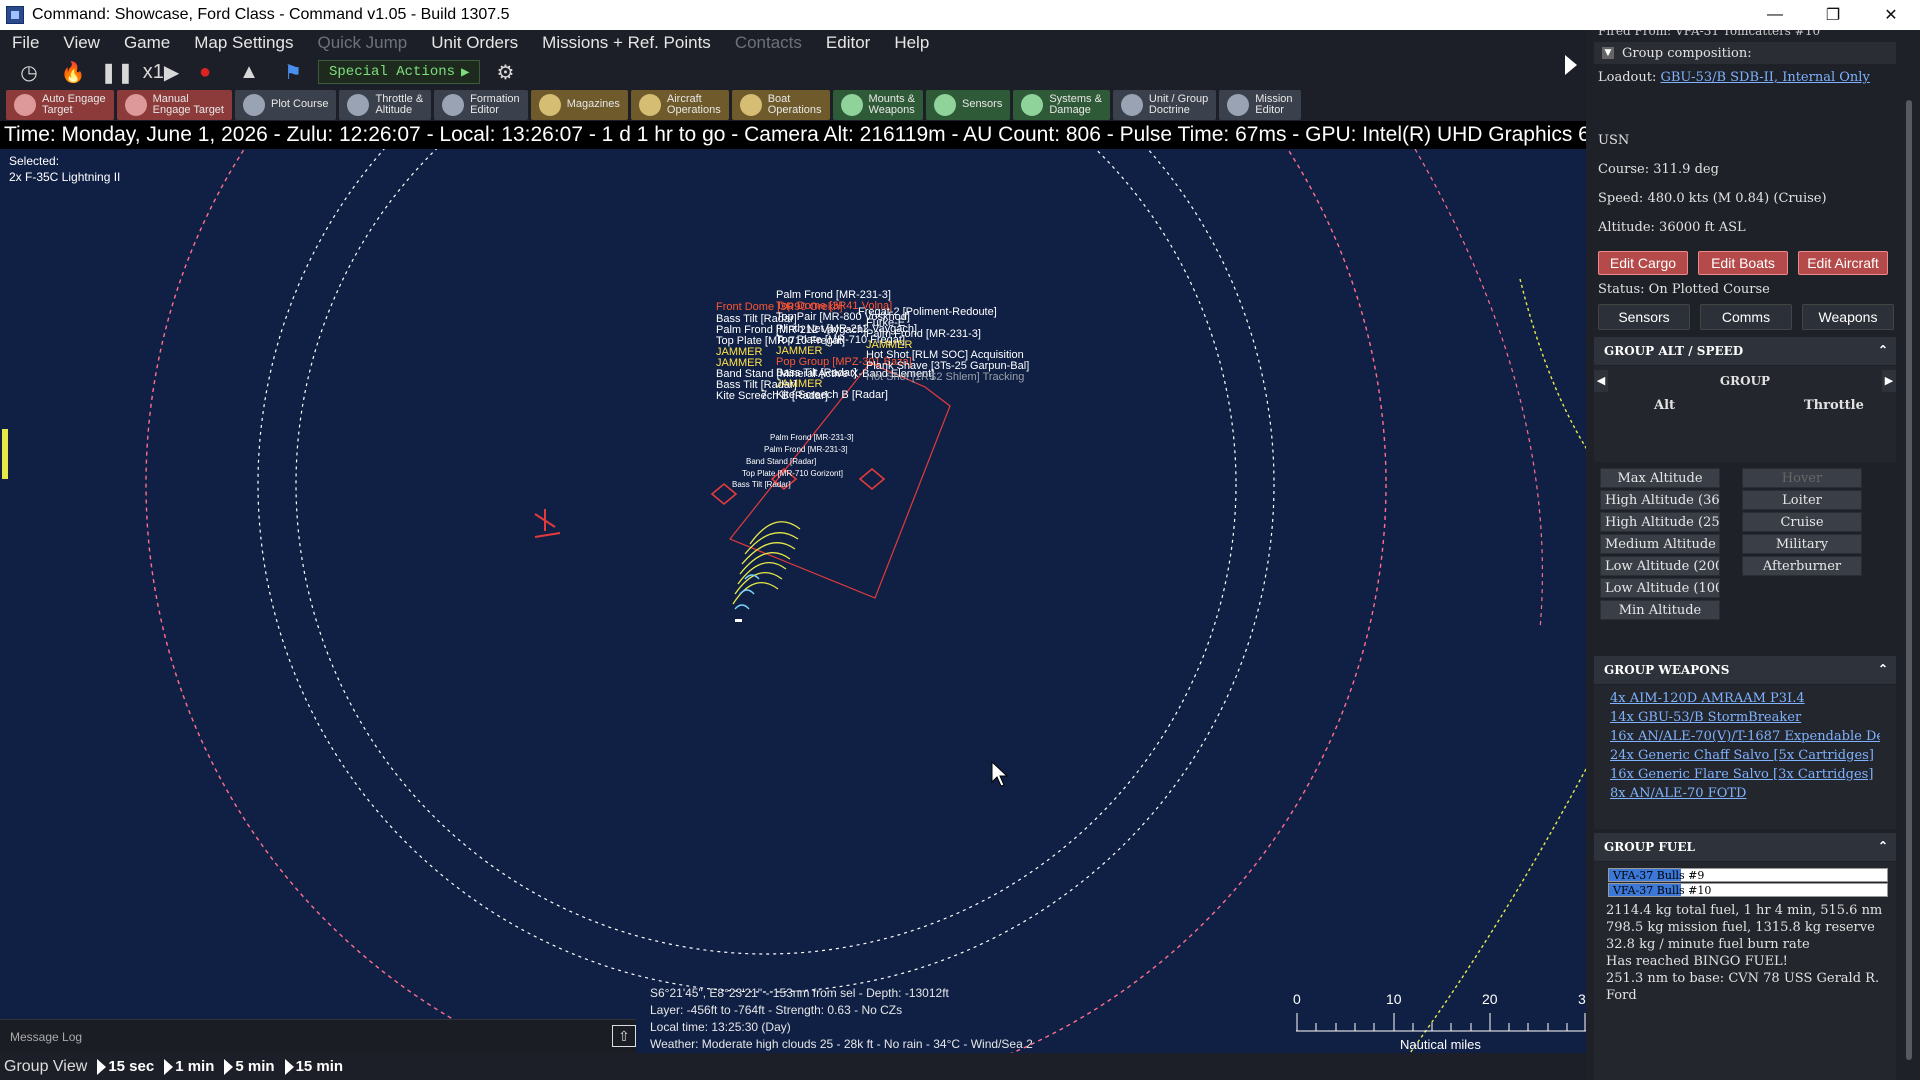  What do you see at coordinates (74, 104) in the screenshot?
I see `toolbar-label: Auto Engage Target` at bounding box center [74, 104].